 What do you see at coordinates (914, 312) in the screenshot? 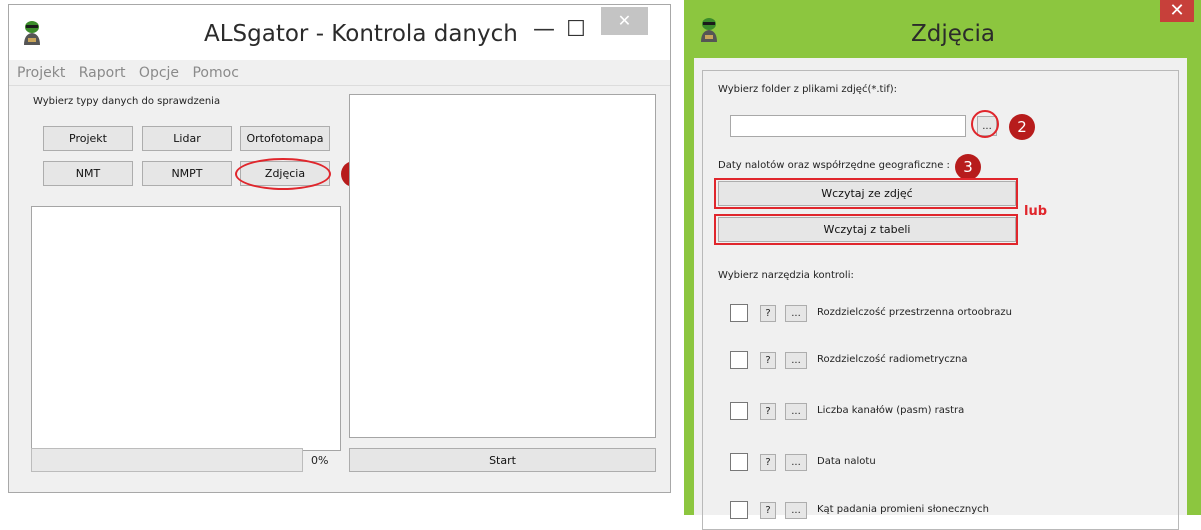
I see `tool-label: Rozdzielczość przestrzenna ortoobrazu` at bounding box center [914, 312].